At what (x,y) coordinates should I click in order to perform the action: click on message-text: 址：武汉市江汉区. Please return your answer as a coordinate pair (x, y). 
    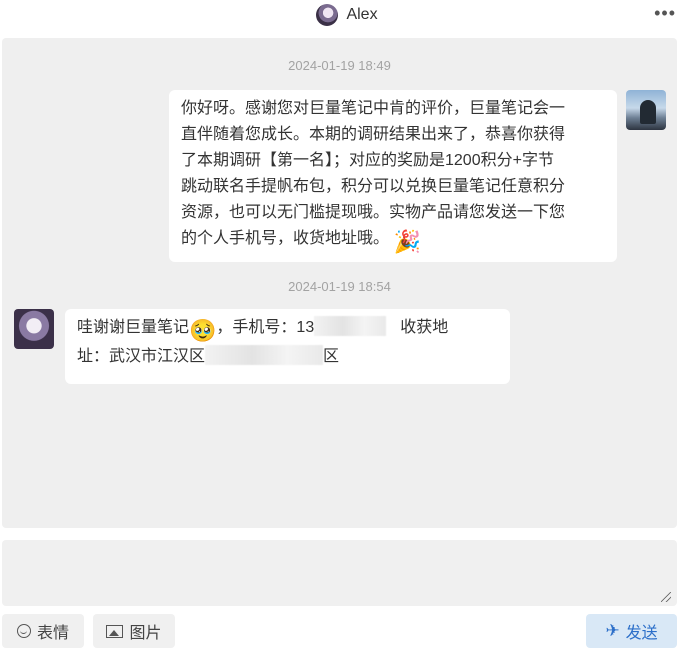
    Looking at the image, I should click on (141, 356).